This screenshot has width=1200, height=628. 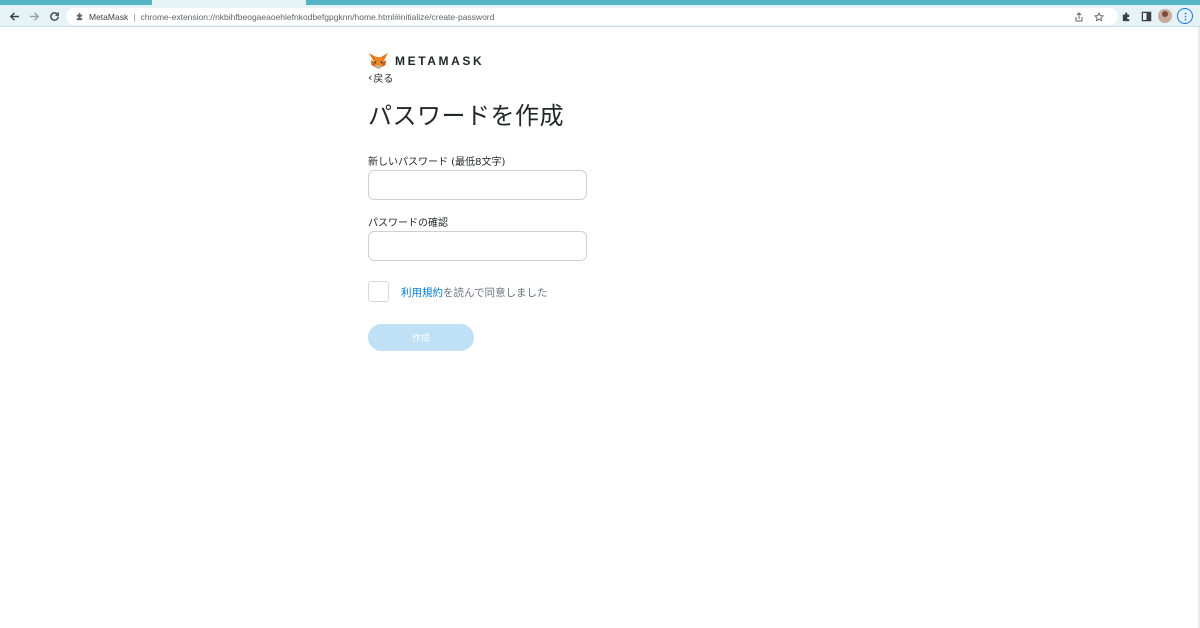 What do you see at coordinates (378, 61) in the screenshot?
I see `fox-icon` at bounding box center [378, 61].